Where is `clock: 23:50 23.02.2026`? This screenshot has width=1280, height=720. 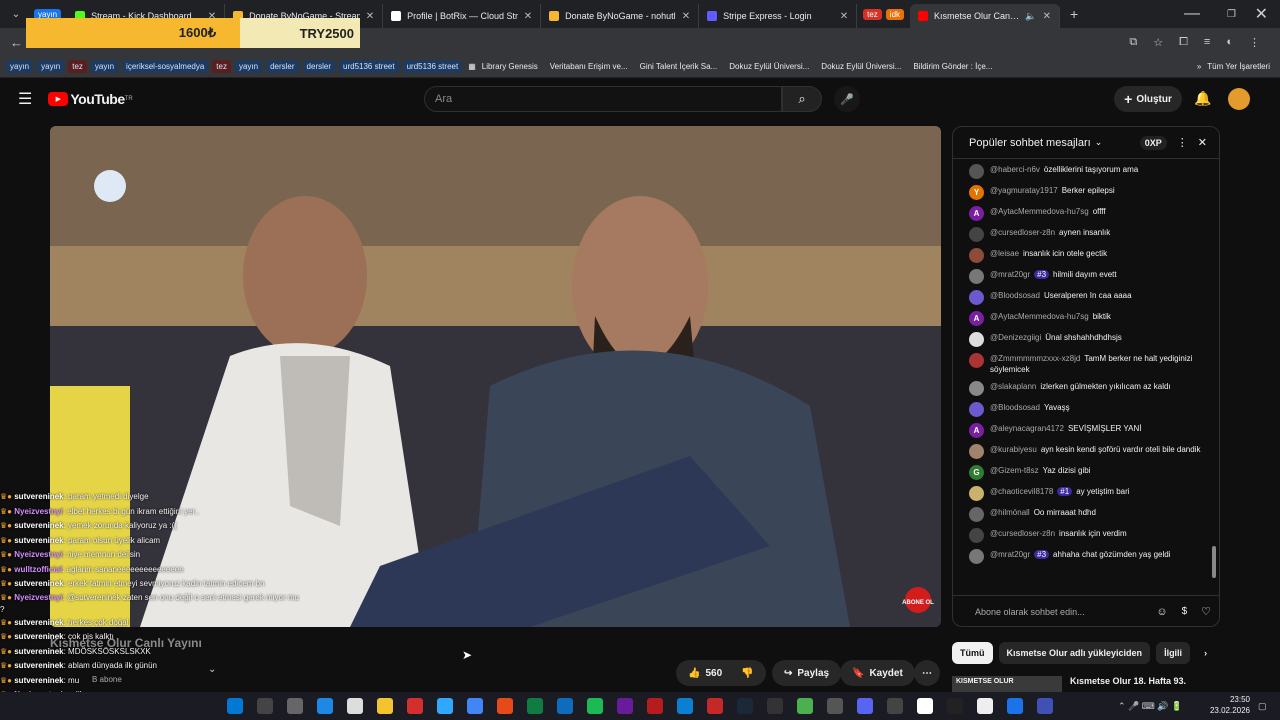 clock: 23:50 23.02.2026 is located at coordinates (1223, 705).